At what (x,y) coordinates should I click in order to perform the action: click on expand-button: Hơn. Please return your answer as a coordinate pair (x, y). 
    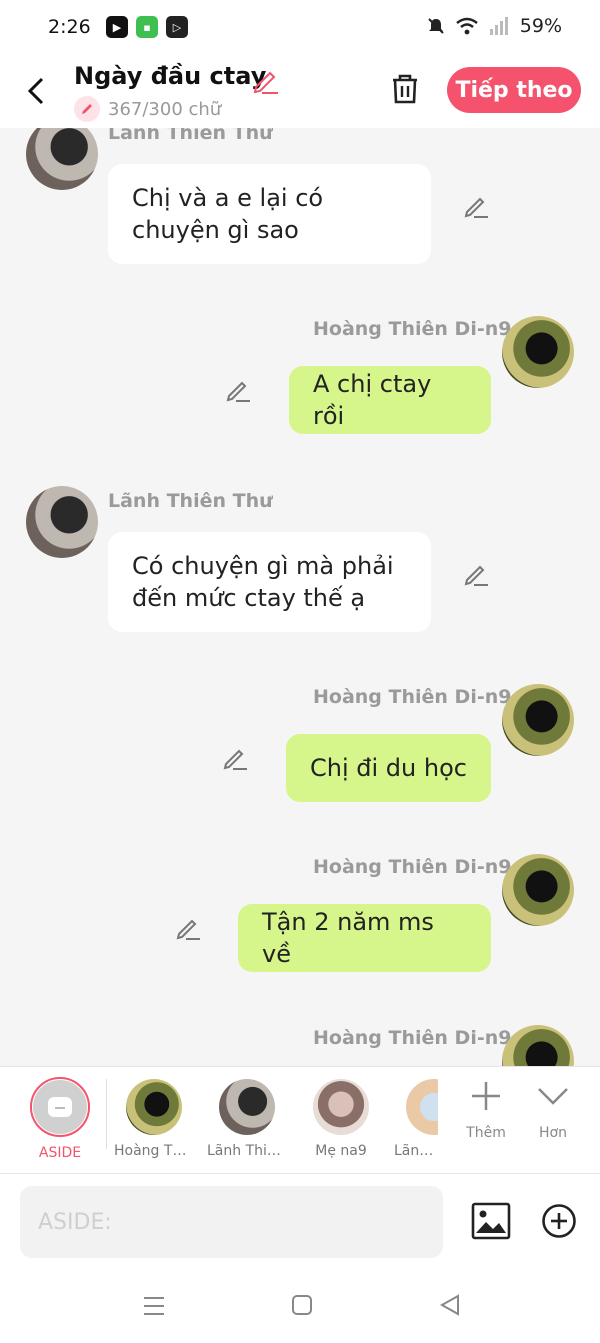
    Looking at the image, I should click on (553, 1110).